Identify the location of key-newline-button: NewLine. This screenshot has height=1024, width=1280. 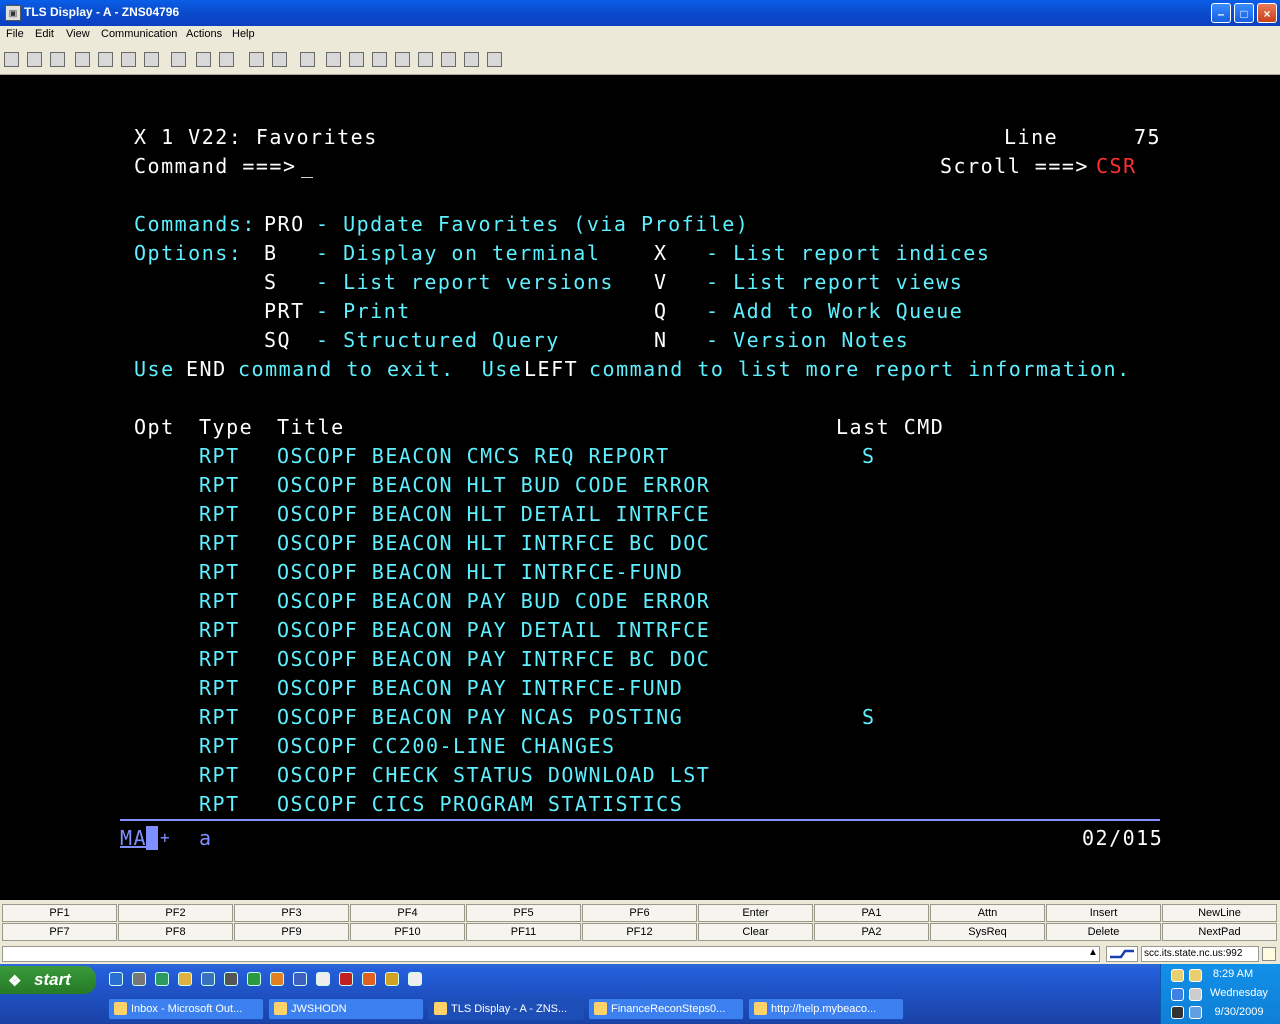
(1219, 913).